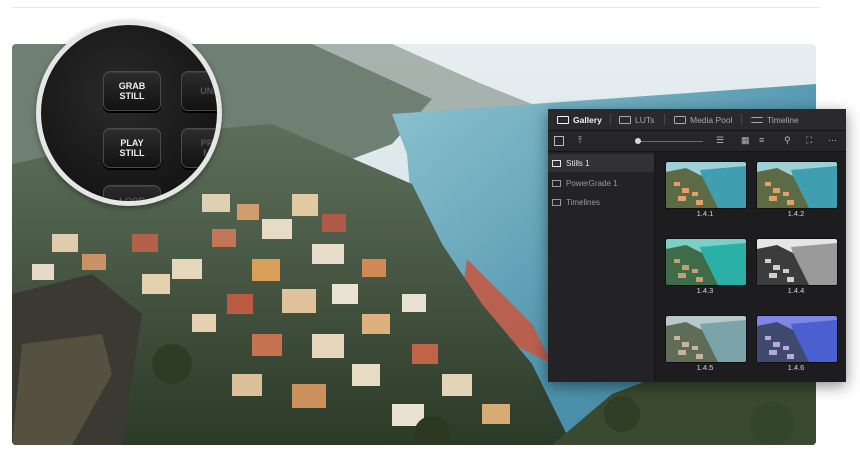 This screenshot has height=457, width=860. What do you see at coordinates (625, 119) in the screenshot?
I see `luts-icon` at bounding box center [625, 119].